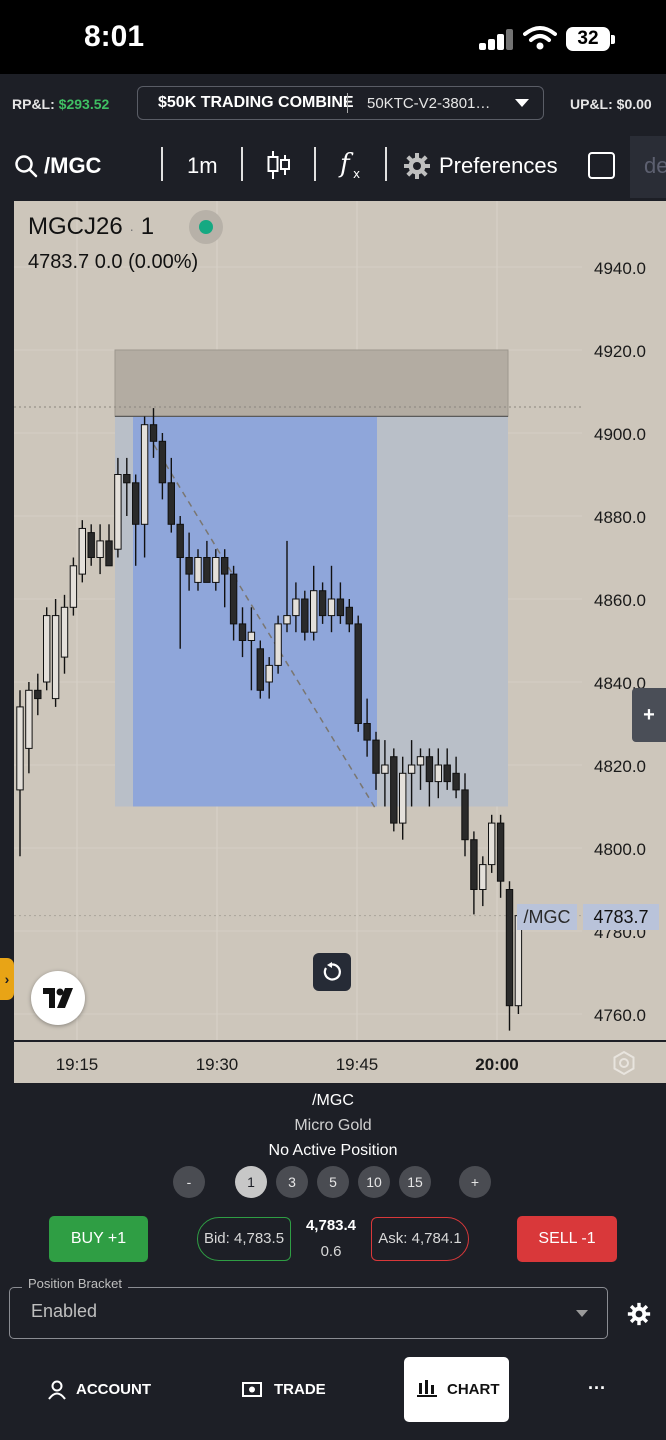  I want to click on y-tick-label: 4860.0, so click(620, 600).